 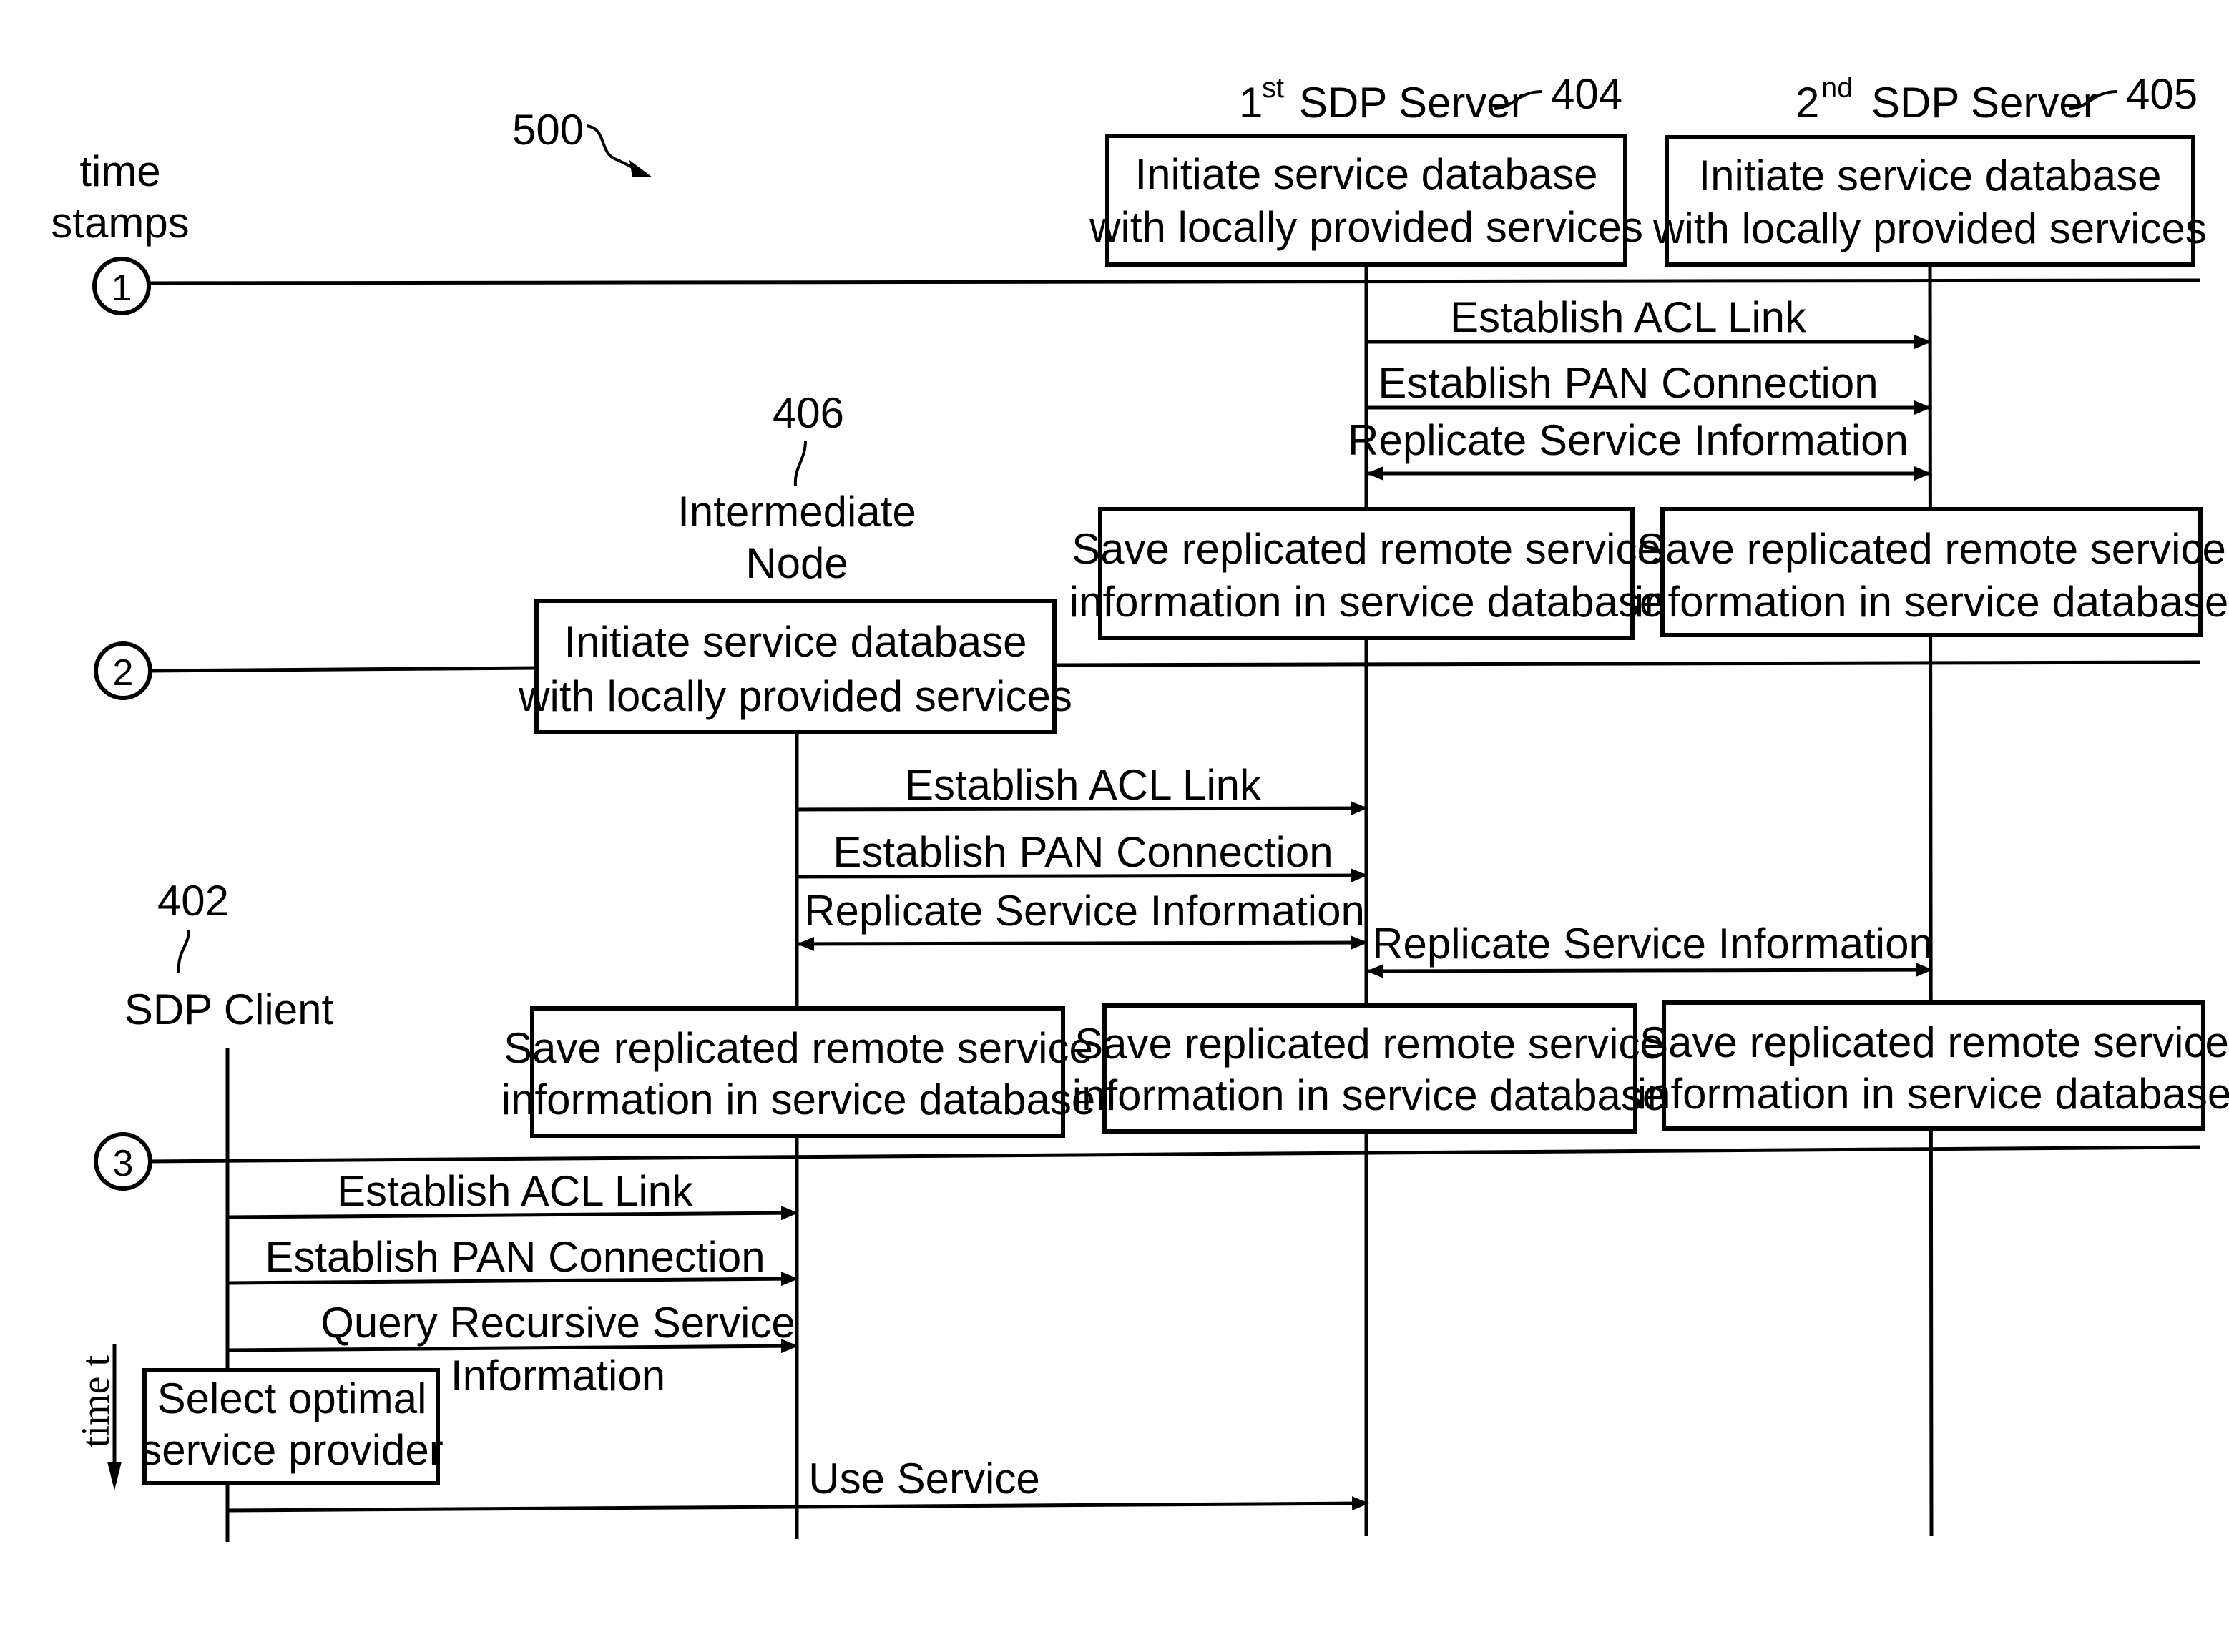 I want to click on server2-ordinal: 2, so click(x=1807, y=103).